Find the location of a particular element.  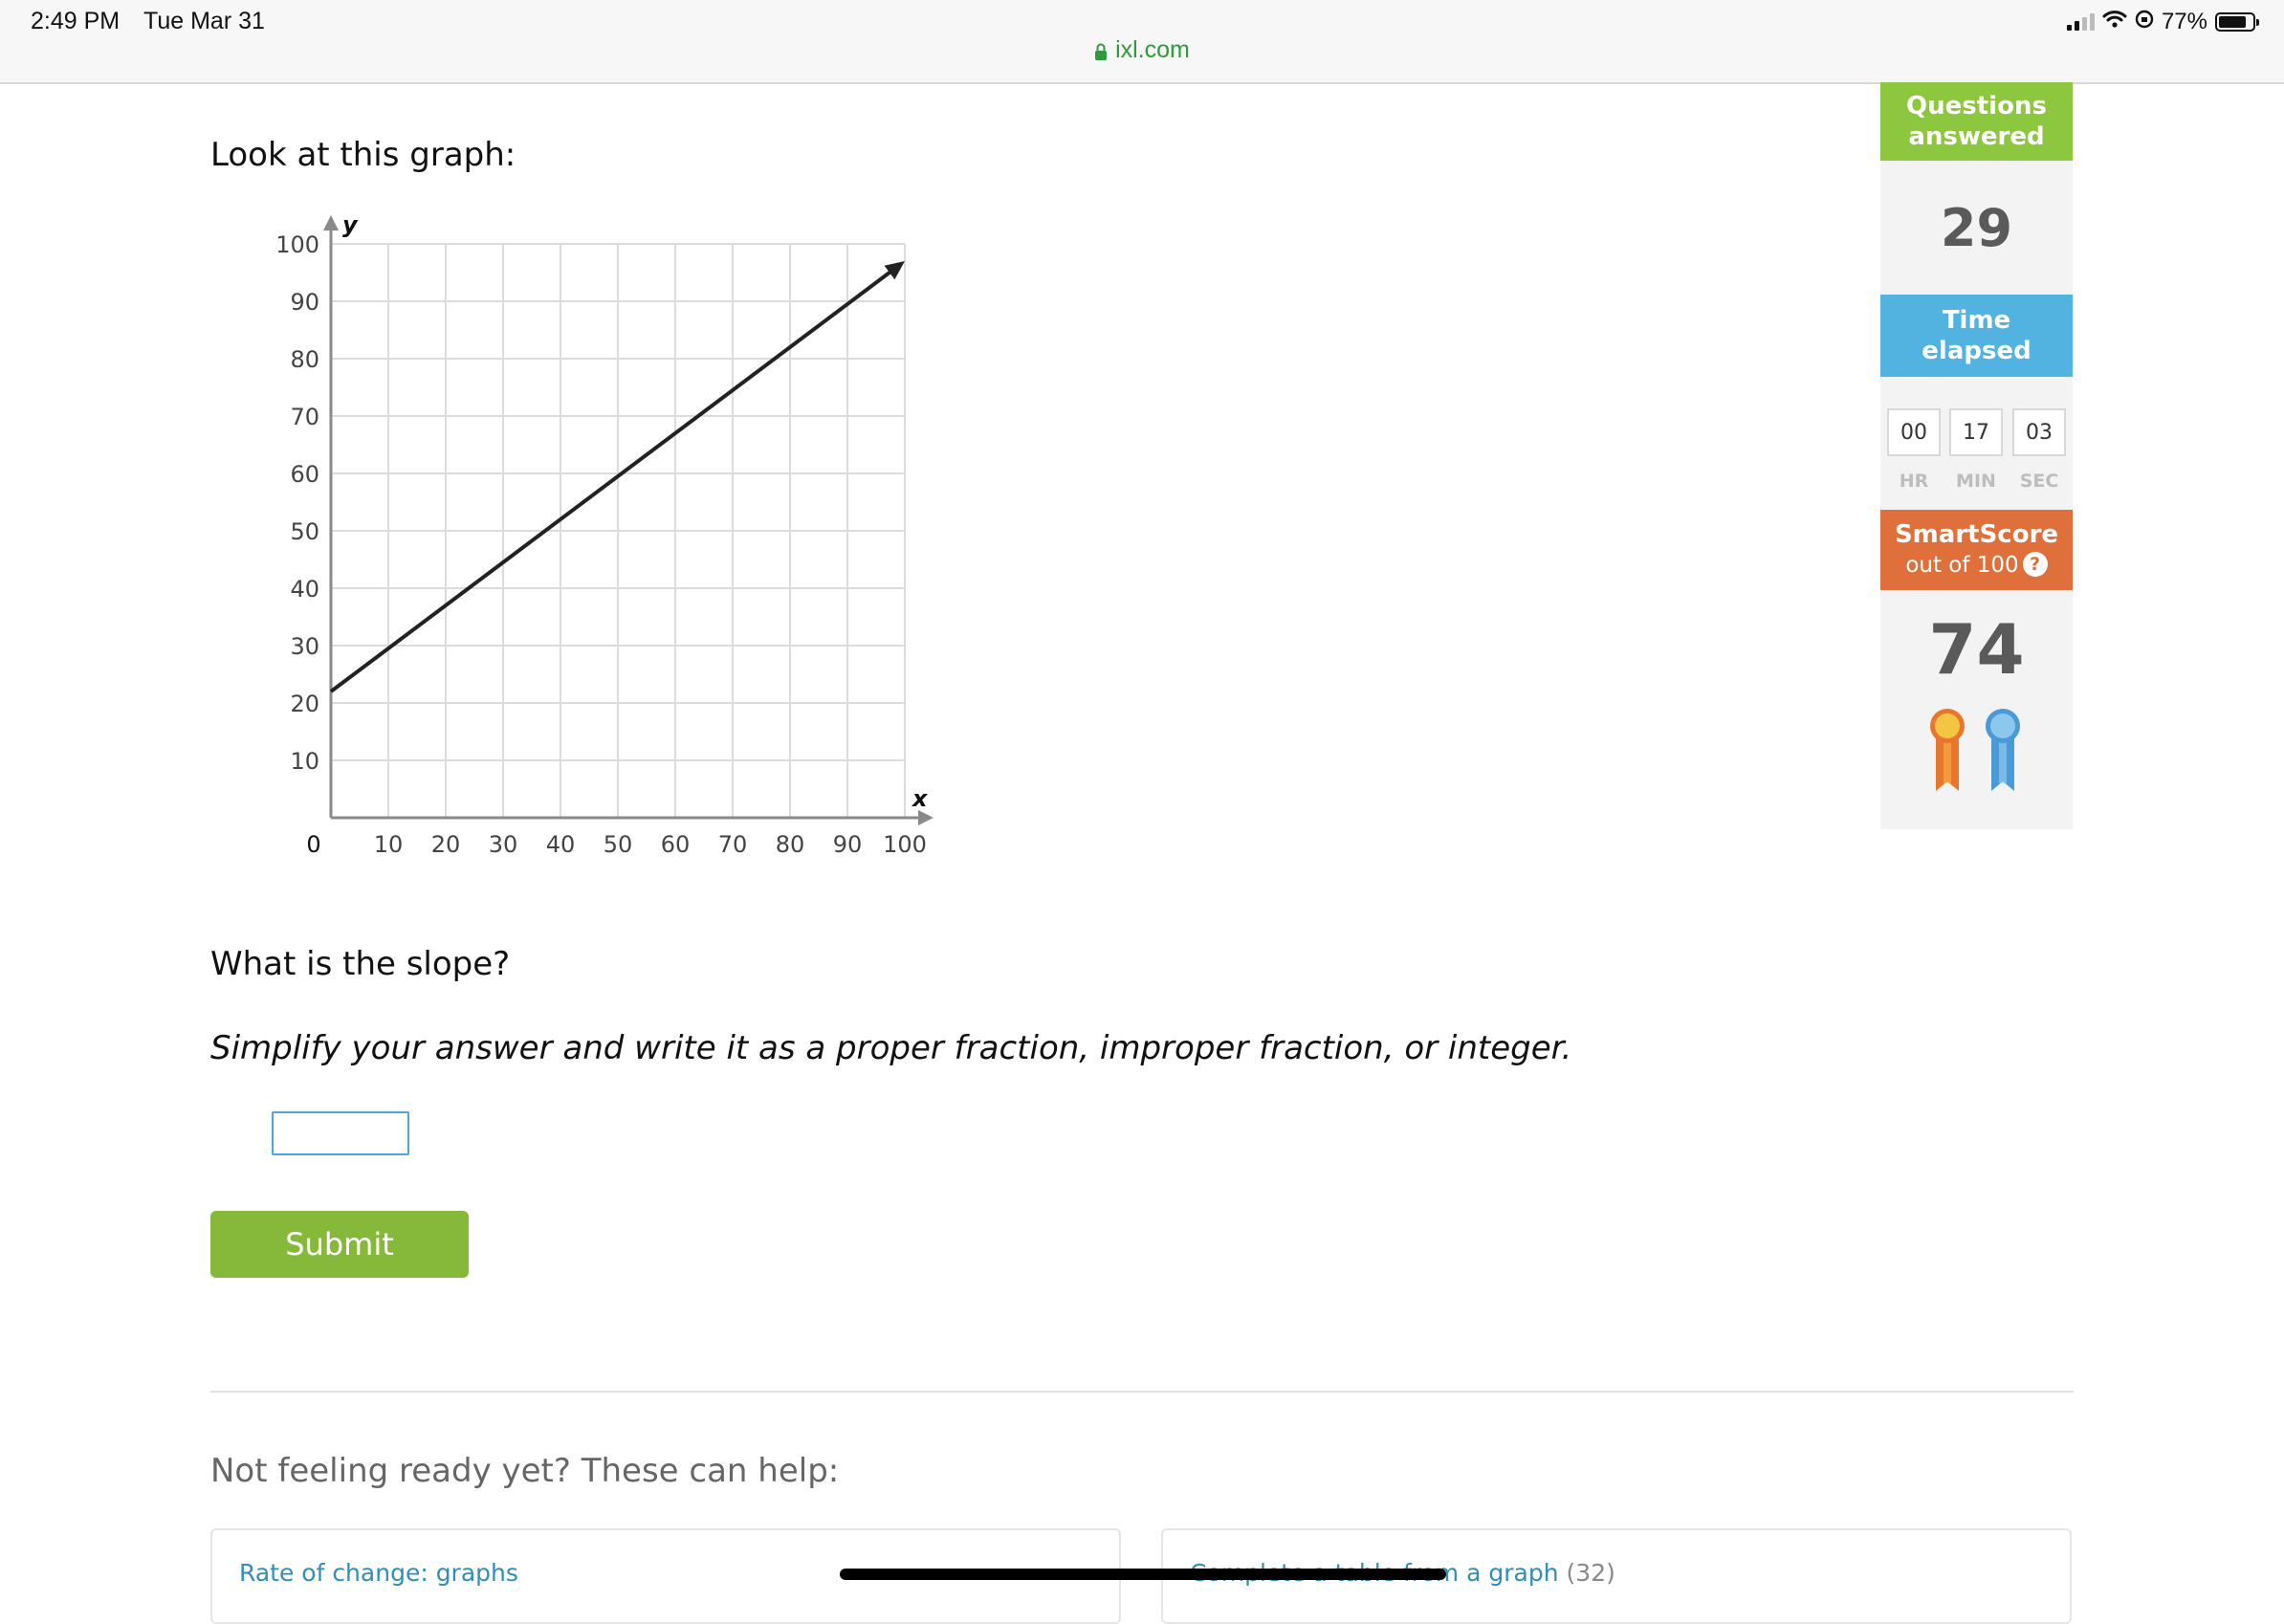

help-link-title: Rate of change: graphs is located at coordinates (378, 1573).